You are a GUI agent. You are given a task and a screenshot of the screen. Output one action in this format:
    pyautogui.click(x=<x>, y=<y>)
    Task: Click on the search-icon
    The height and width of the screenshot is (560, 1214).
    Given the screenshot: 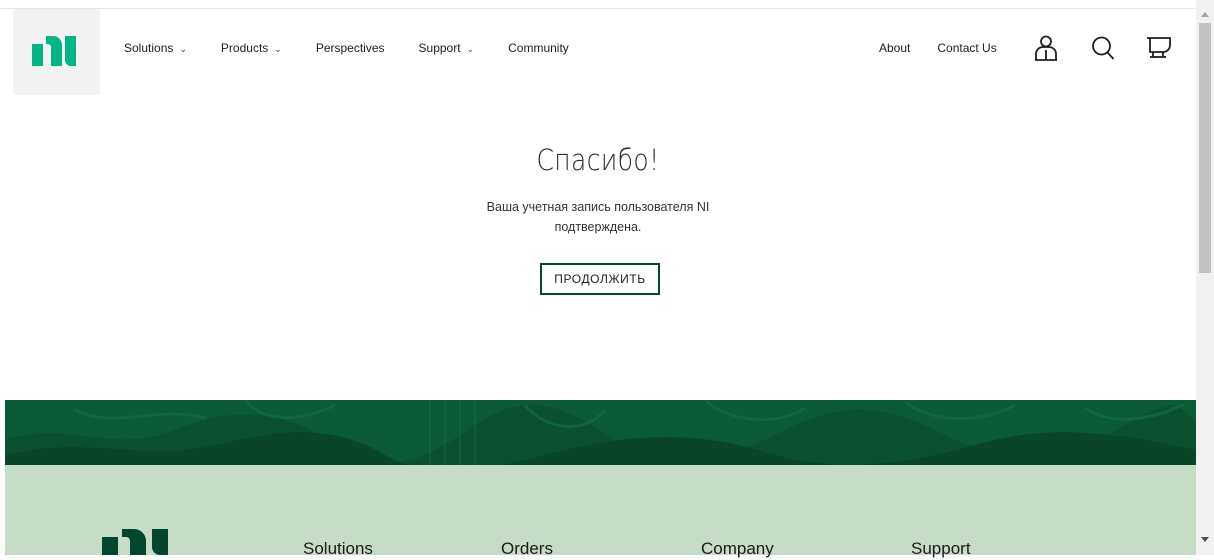 What is the action you would take?
    pyautogui.click(x=1103, y=48)
    